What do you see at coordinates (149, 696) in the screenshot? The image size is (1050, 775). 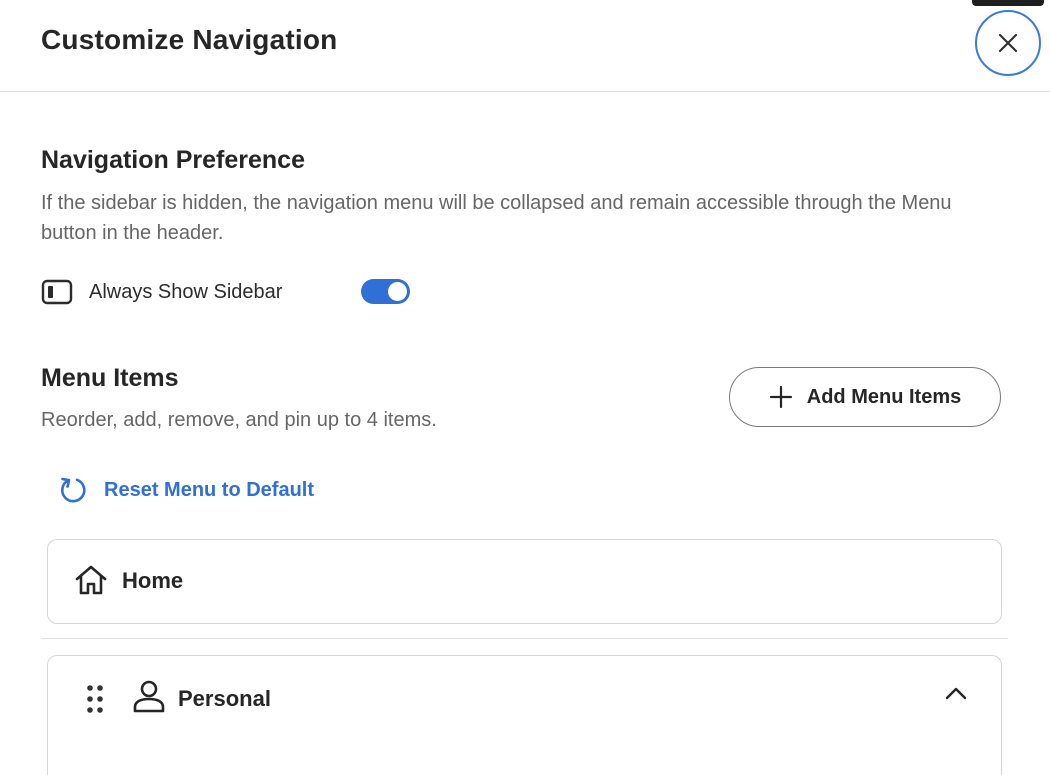 I see `person-icon` at bounding box center [149, 696].